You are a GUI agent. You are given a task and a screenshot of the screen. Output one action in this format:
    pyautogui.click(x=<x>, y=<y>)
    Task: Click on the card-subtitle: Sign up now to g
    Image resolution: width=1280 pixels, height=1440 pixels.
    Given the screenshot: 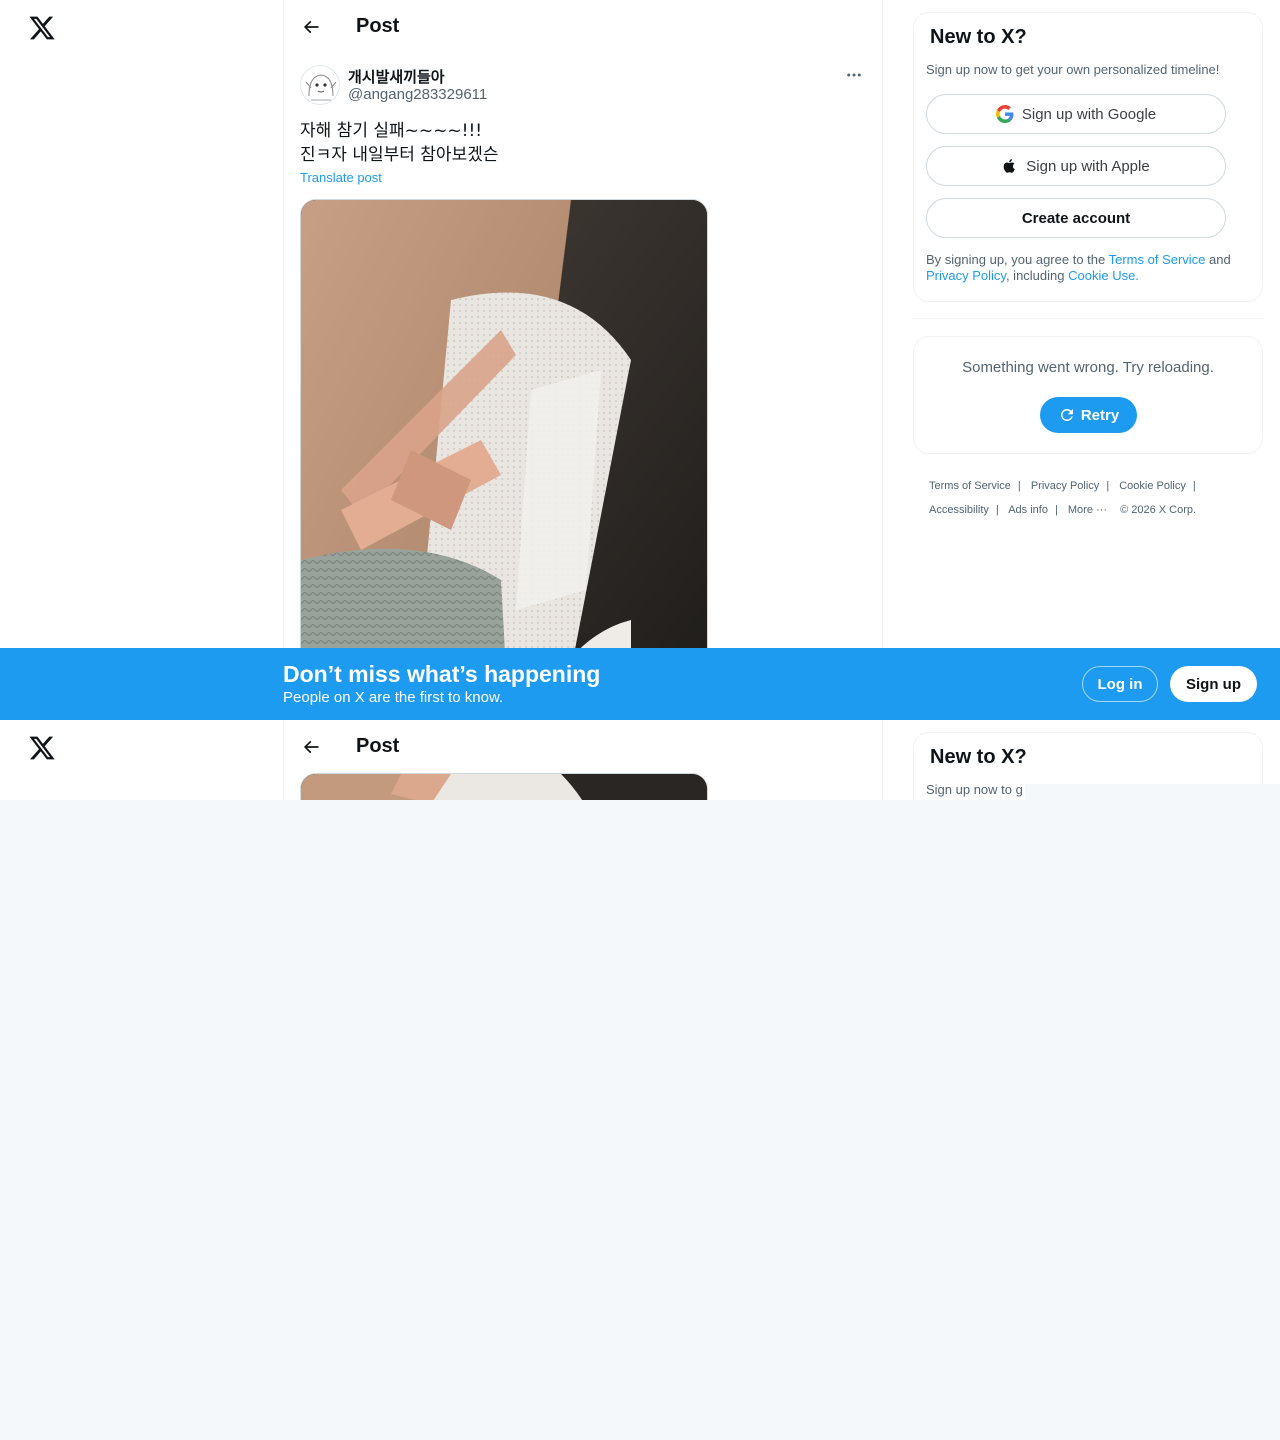 What is the action you would take?
    pyautogui.click(x=974, y=789)
    